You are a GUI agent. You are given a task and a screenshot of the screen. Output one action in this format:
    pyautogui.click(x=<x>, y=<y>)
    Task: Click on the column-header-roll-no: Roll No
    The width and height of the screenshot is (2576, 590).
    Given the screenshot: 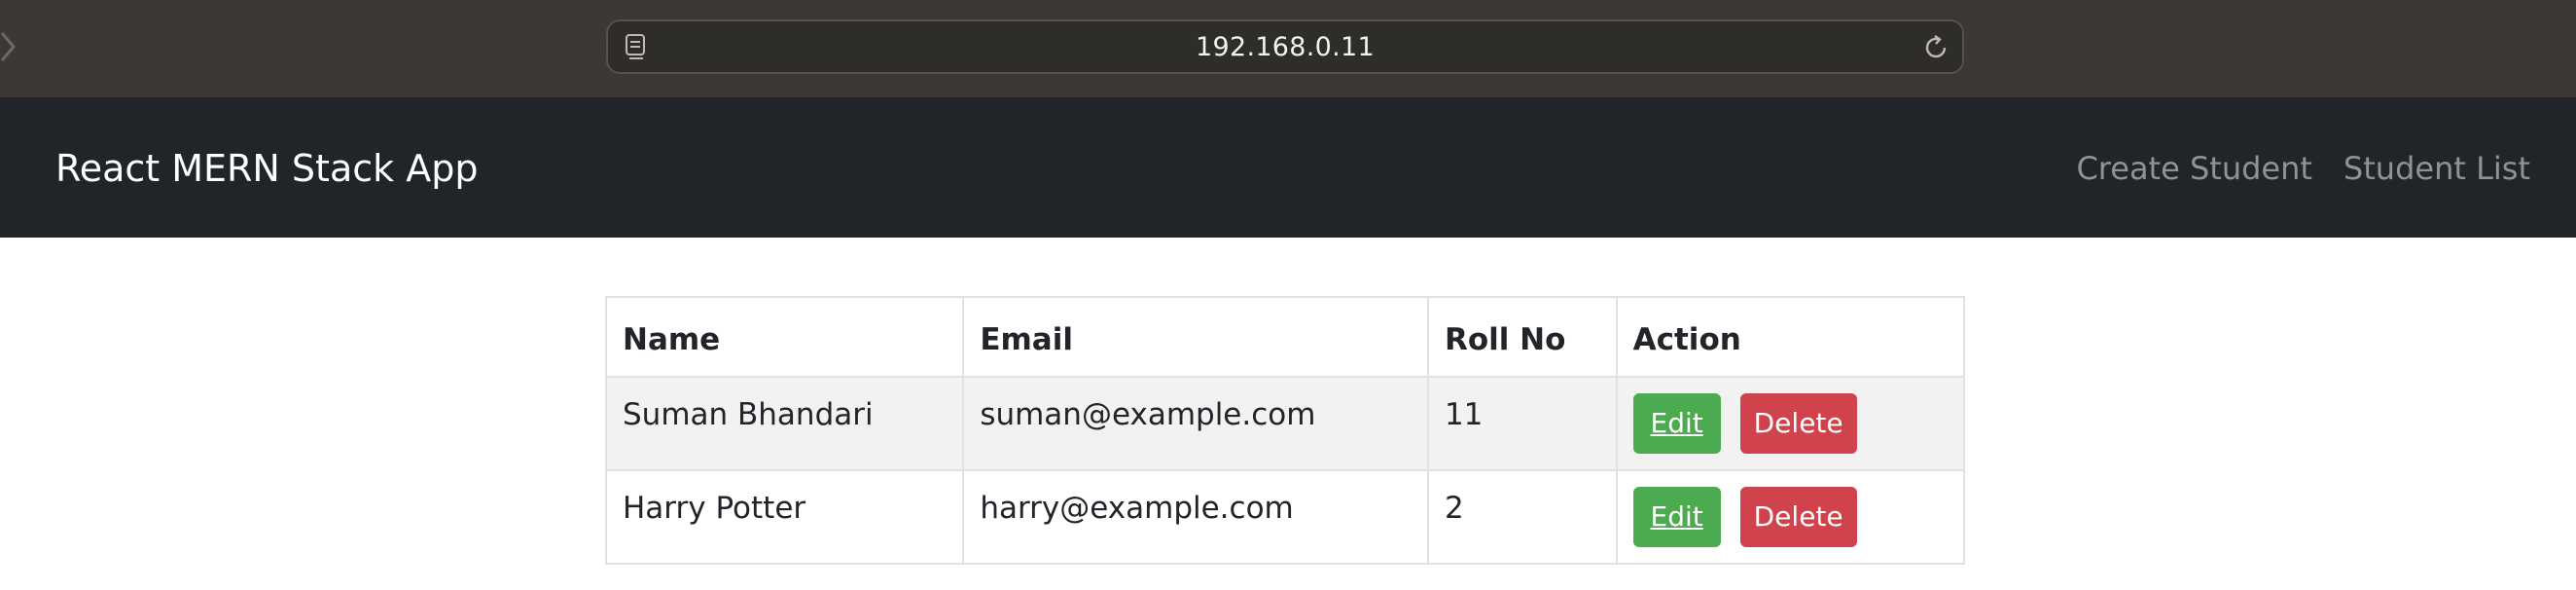 What is the action you would take?
    pyautogui.click(x=1522, y=337)
    